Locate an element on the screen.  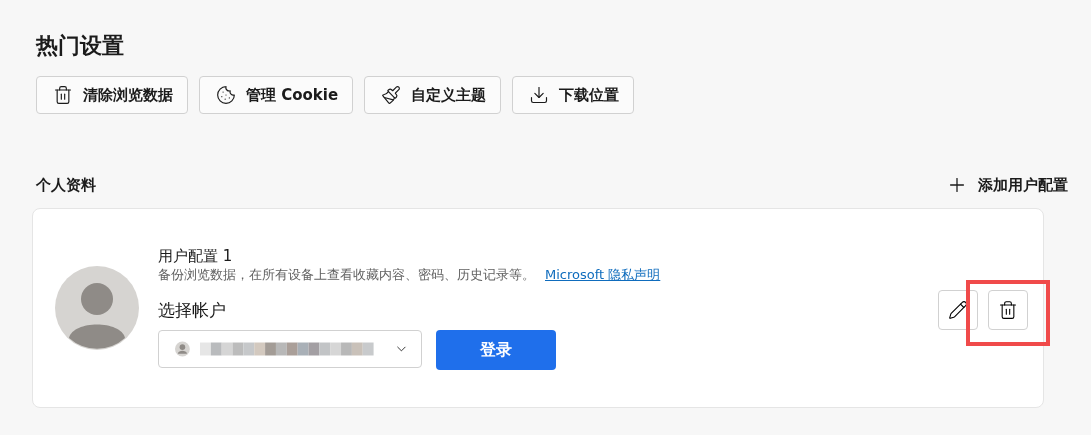
avatar-icon is located at coordinates (97, 308).